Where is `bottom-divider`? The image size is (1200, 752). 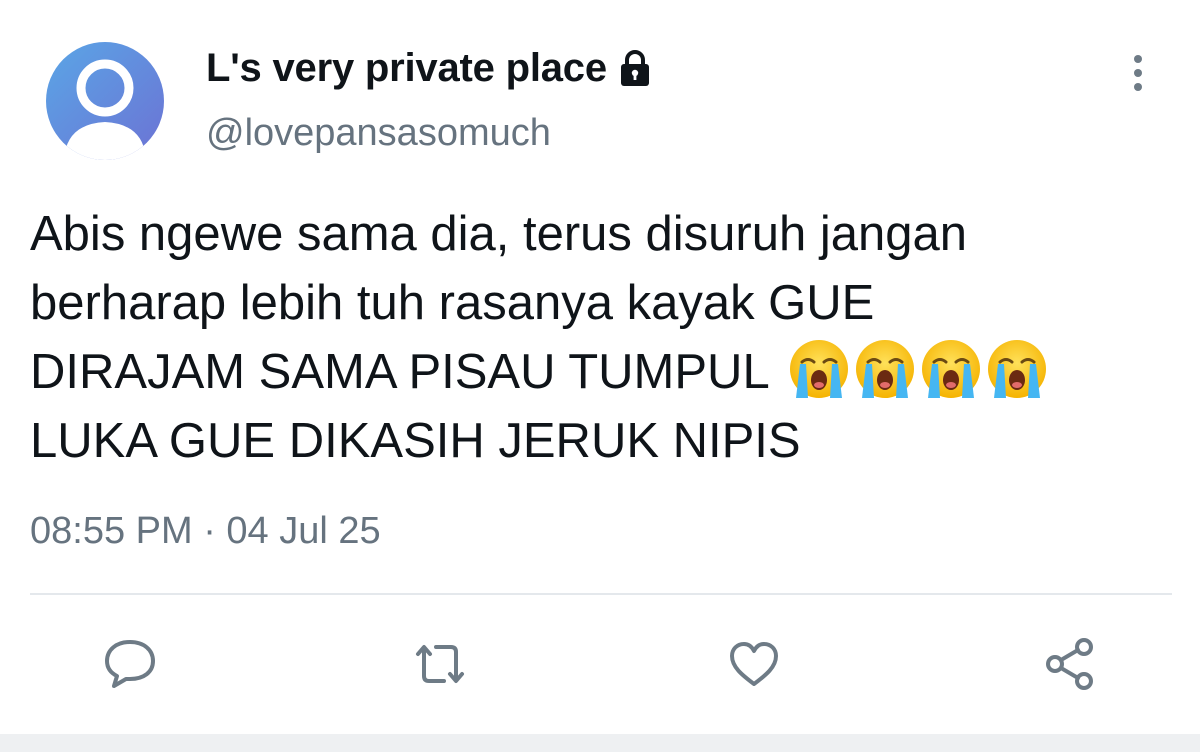
bottom-divider is located at coordinates (600, 743).